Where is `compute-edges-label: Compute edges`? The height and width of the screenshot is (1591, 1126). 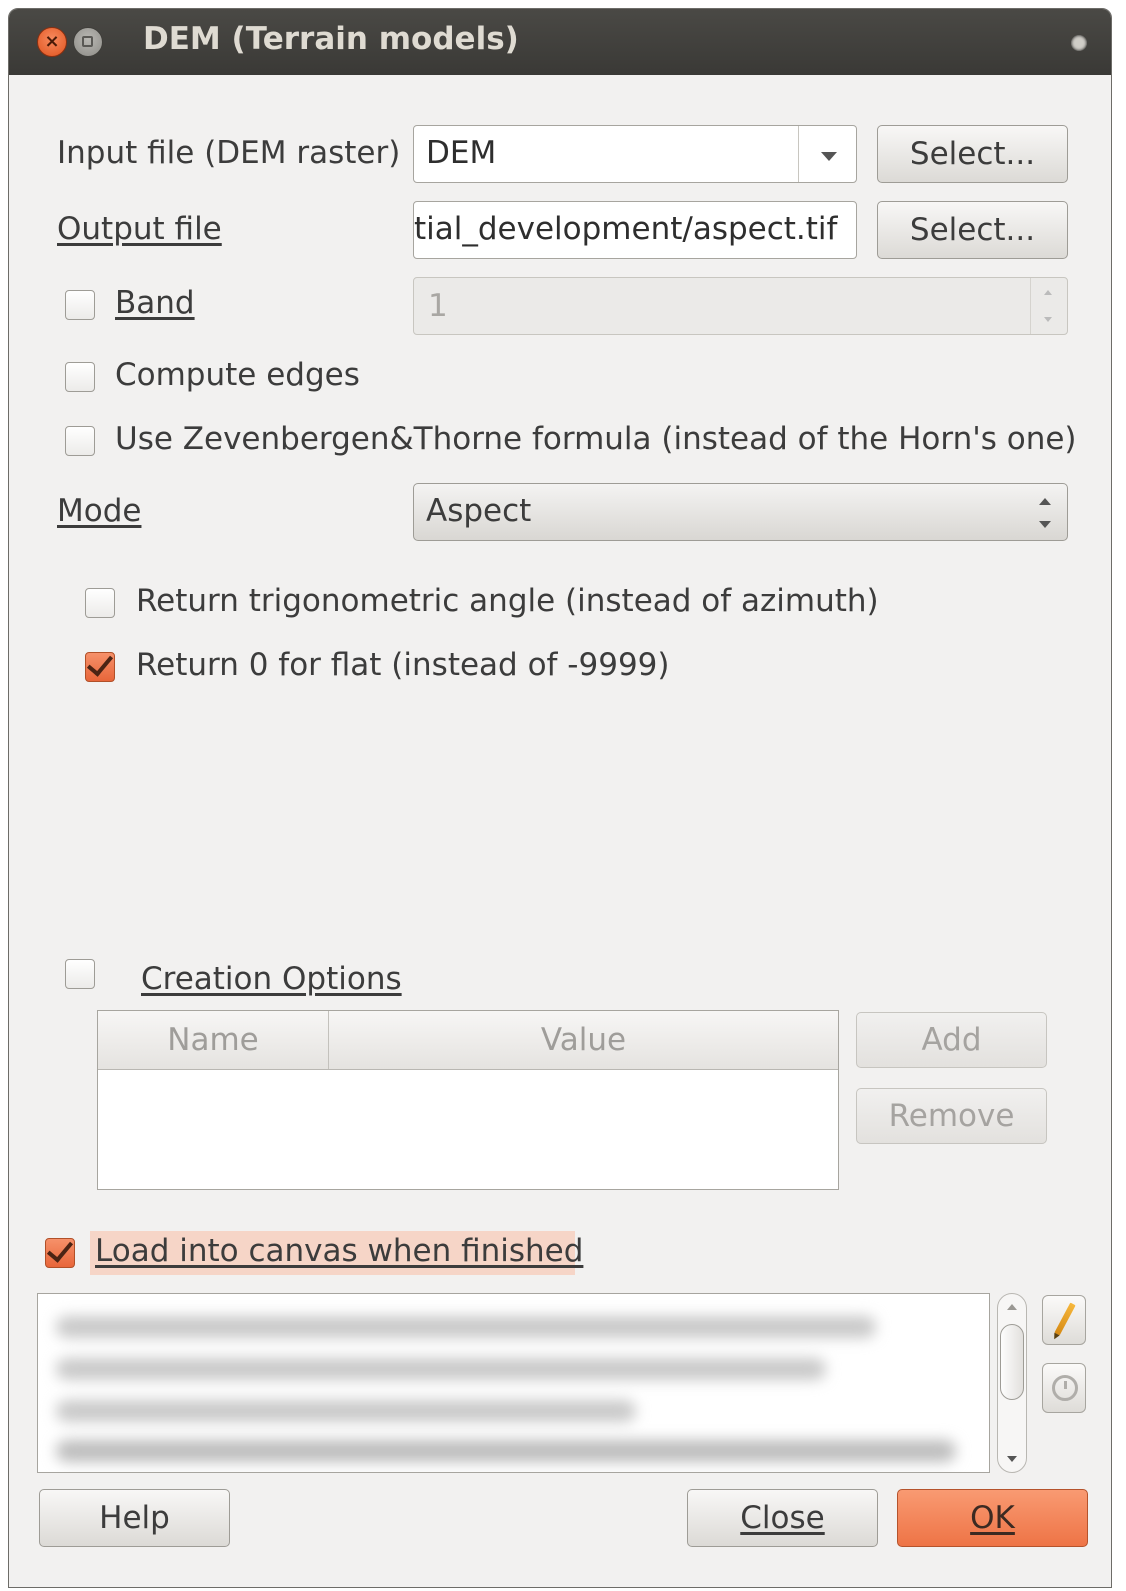 compute-edges-label: Compute edges is located at coordinates (237, 375).